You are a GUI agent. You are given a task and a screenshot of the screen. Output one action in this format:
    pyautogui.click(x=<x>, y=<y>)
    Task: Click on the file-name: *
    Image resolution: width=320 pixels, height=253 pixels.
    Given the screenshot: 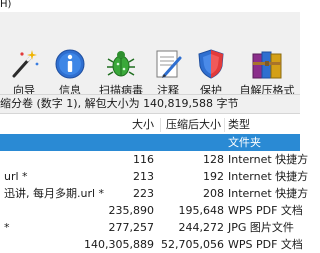 What is the action you would take?
    pyautogui.click(x=7, y=227)
    